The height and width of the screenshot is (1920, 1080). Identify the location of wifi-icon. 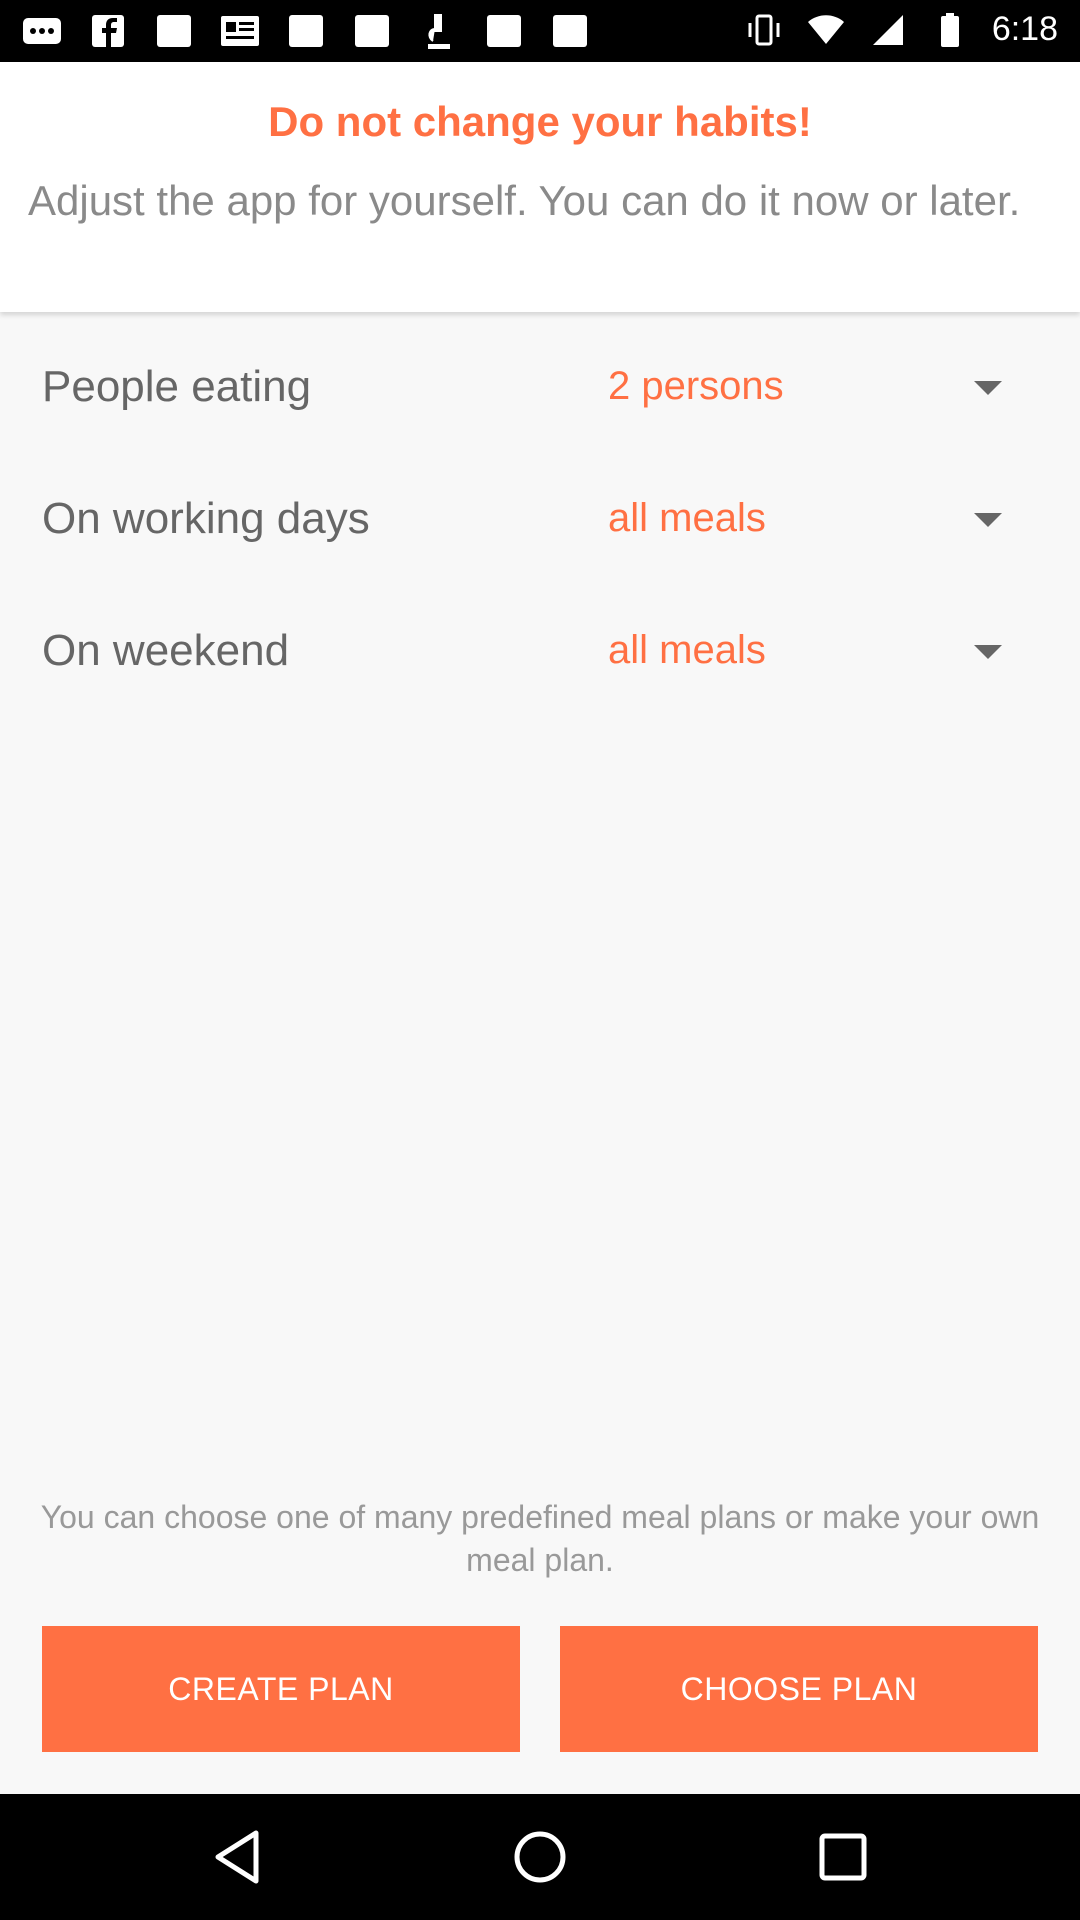
(826, 30).